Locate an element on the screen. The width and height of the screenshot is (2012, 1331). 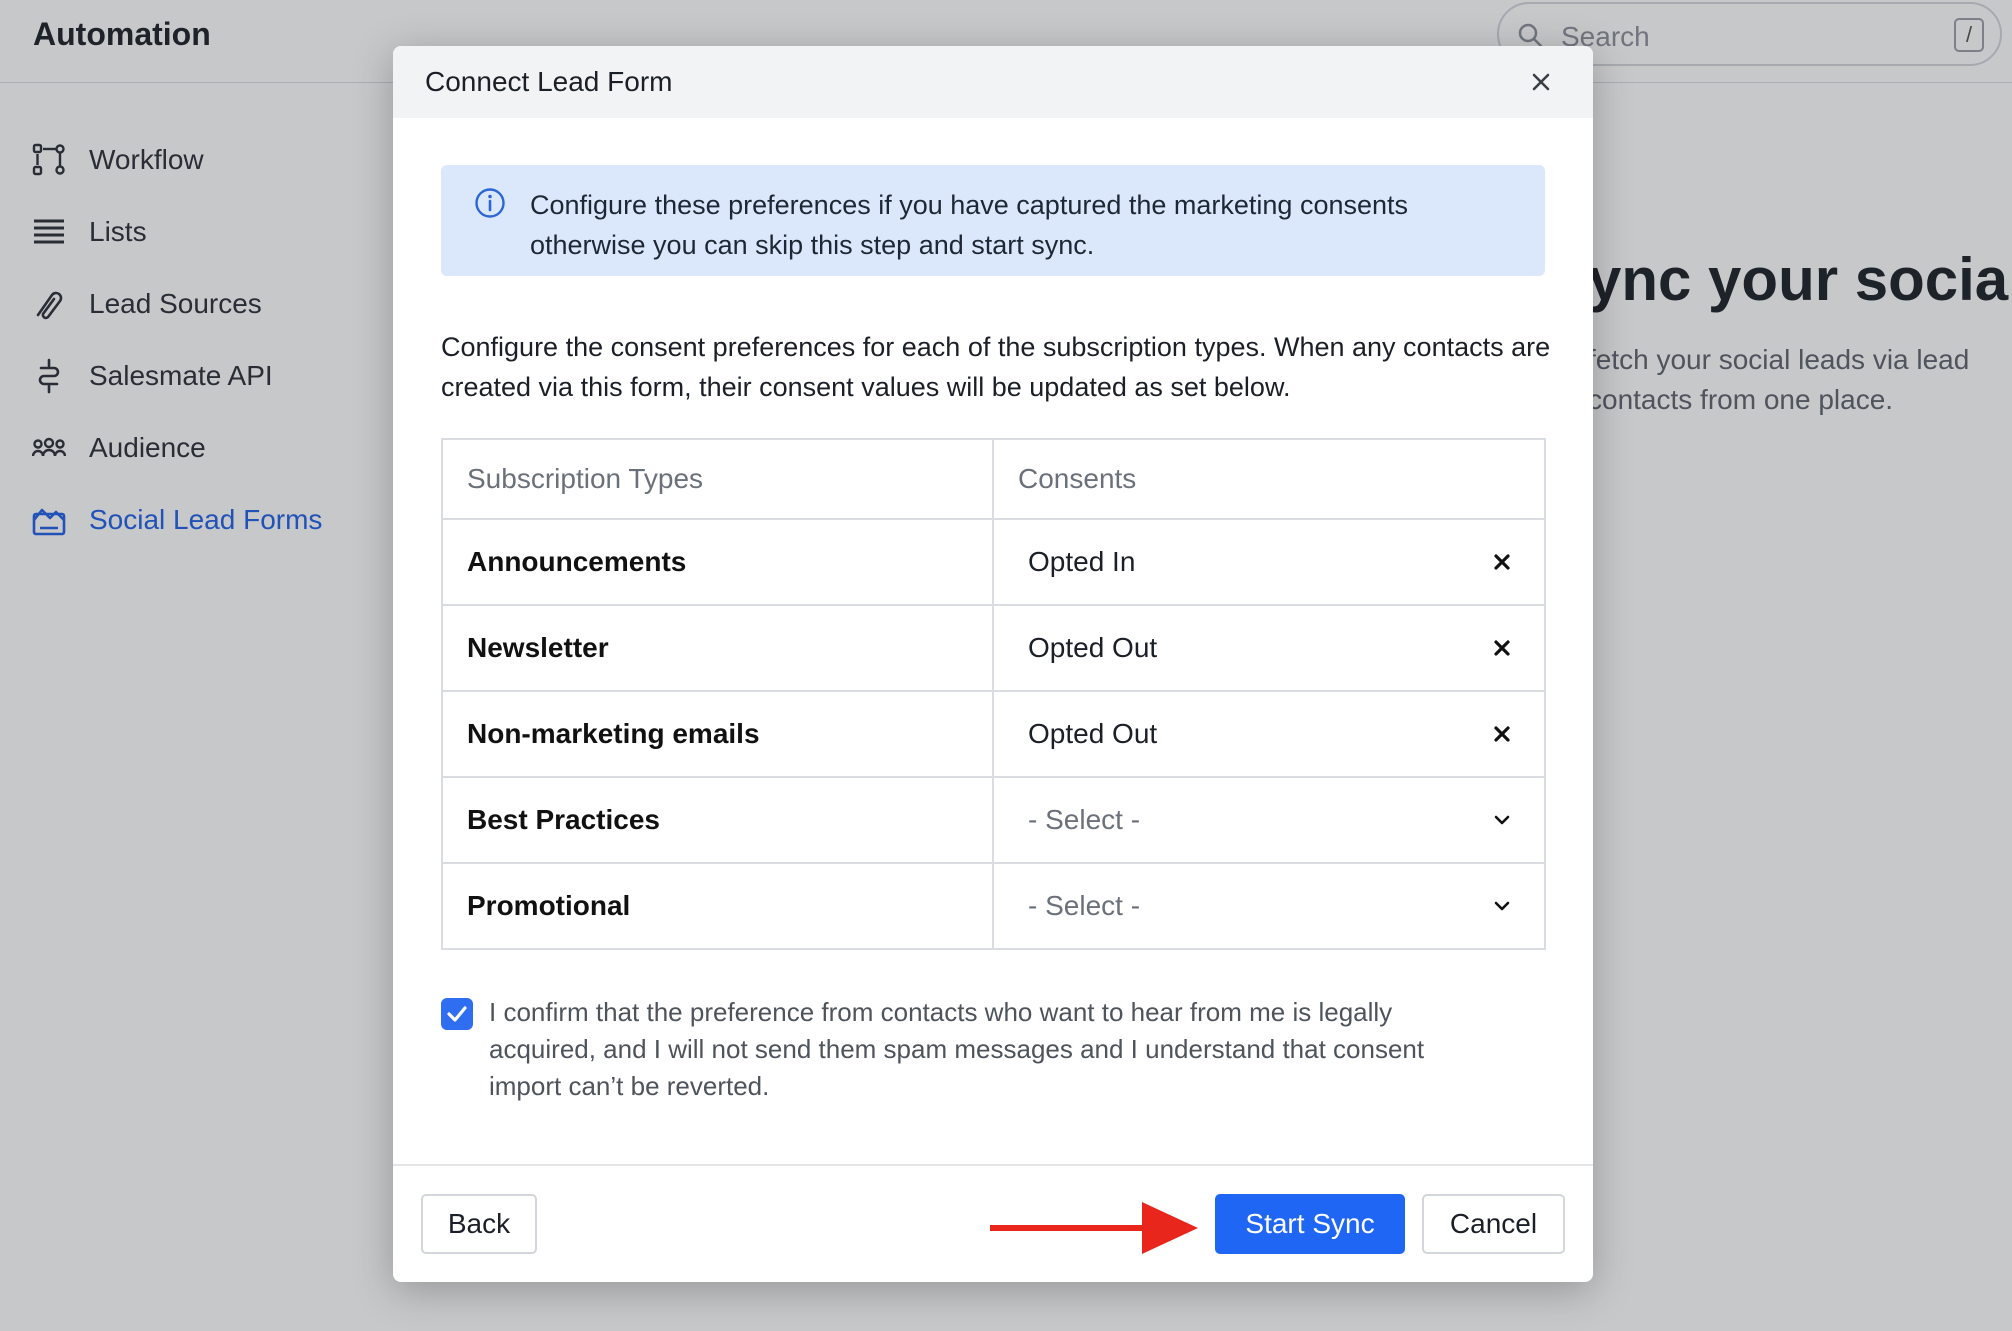
cancel-button: Cancel is located at coordinates (1493, 1224).